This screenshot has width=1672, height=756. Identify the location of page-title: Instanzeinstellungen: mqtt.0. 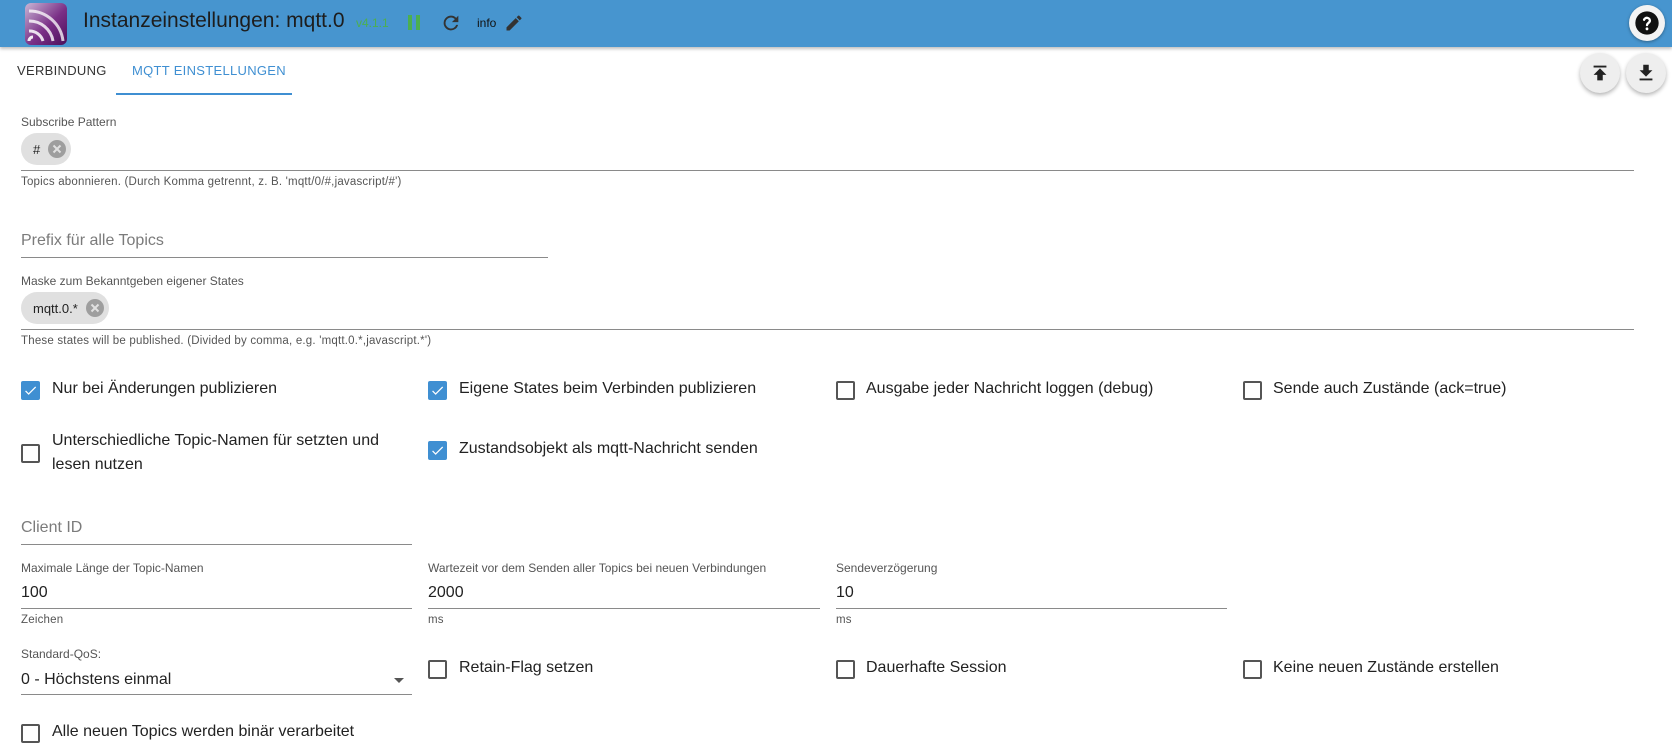
(214, 20).